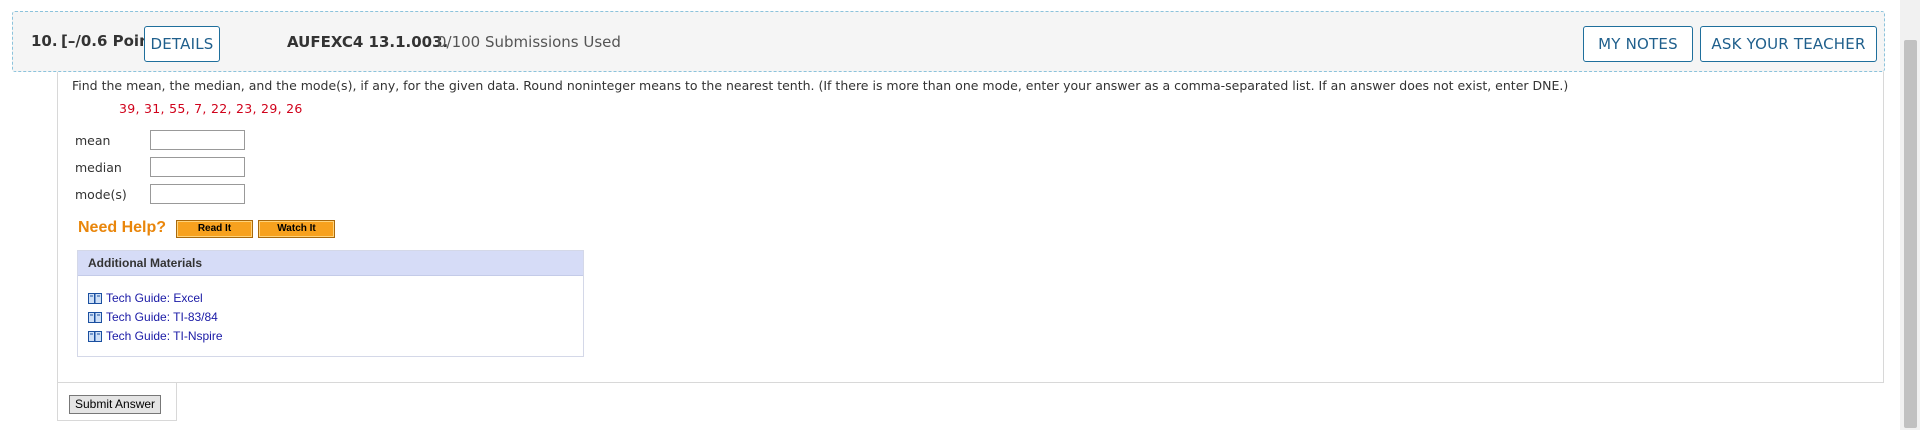 This screenshot has width=1920, height=430. Describe the element at coordinates (115, 404) in the screenshot. I see `submit-answer-button: Submit Answer` at that location.